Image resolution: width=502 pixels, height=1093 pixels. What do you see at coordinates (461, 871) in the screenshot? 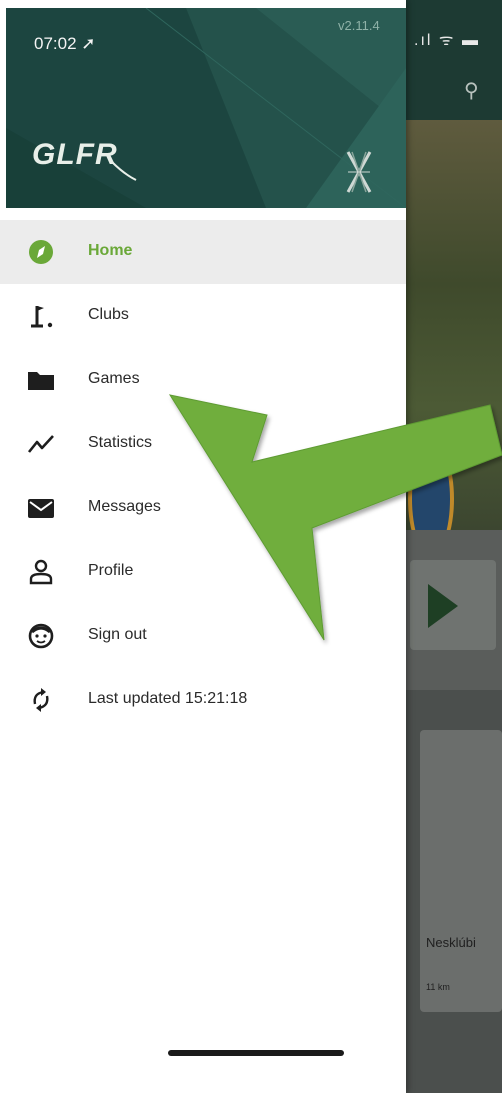
I see `background-course-card` at bounding box center [461, 871].